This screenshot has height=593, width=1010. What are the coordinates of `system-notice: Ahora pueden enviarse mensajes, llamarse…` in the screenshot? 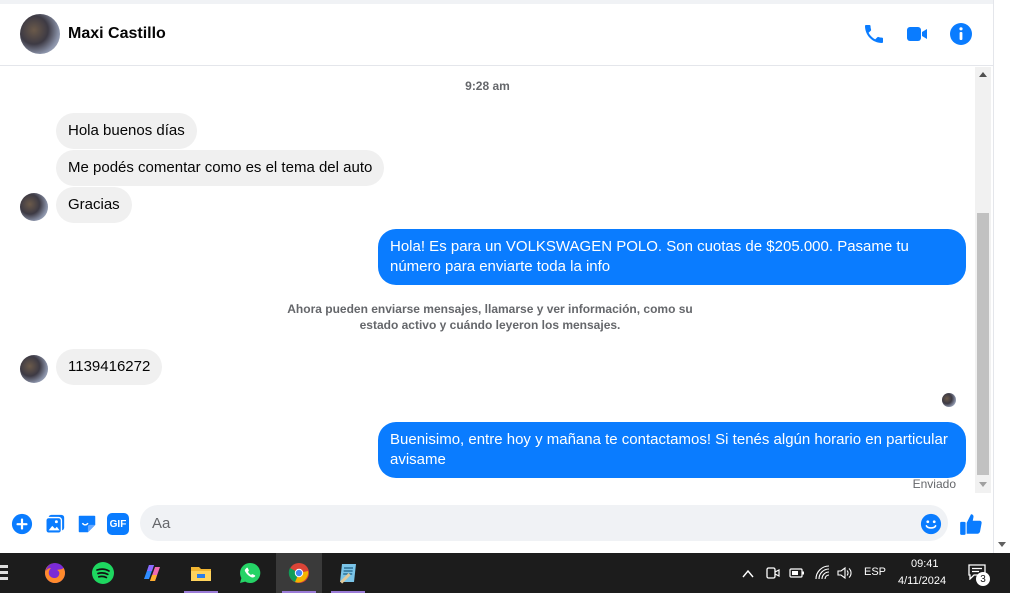 It's located at (490, 317).